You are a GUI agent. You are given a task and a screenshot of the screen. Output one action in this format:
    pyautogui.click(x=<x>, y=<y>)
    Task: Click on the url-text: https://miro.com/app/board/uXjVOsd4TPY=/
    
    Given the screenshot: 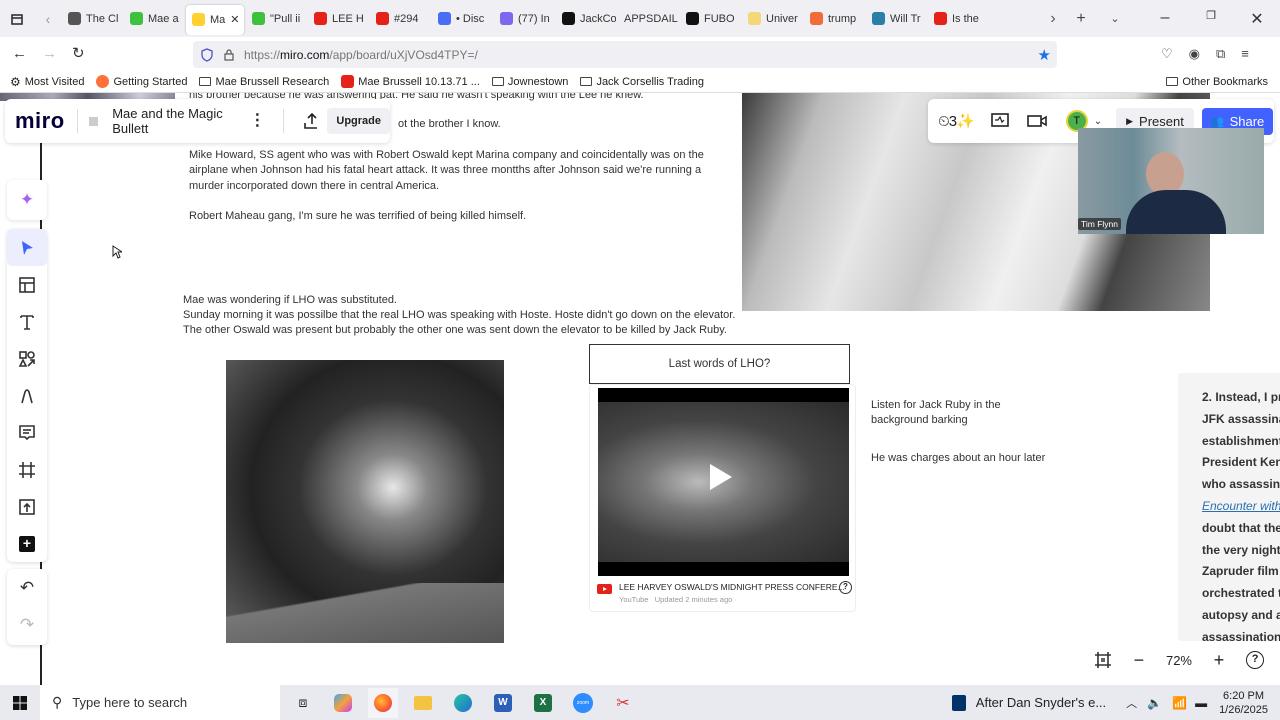 What is the action you would take?
    pyautogui.click(x=361, y=55)
    